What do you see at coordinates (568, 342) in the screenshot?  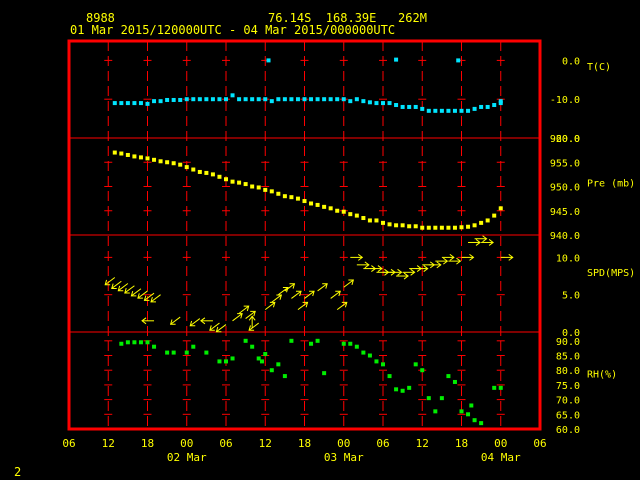 I see `y-tick-label: 90.0` at bounding box center [568, 342].